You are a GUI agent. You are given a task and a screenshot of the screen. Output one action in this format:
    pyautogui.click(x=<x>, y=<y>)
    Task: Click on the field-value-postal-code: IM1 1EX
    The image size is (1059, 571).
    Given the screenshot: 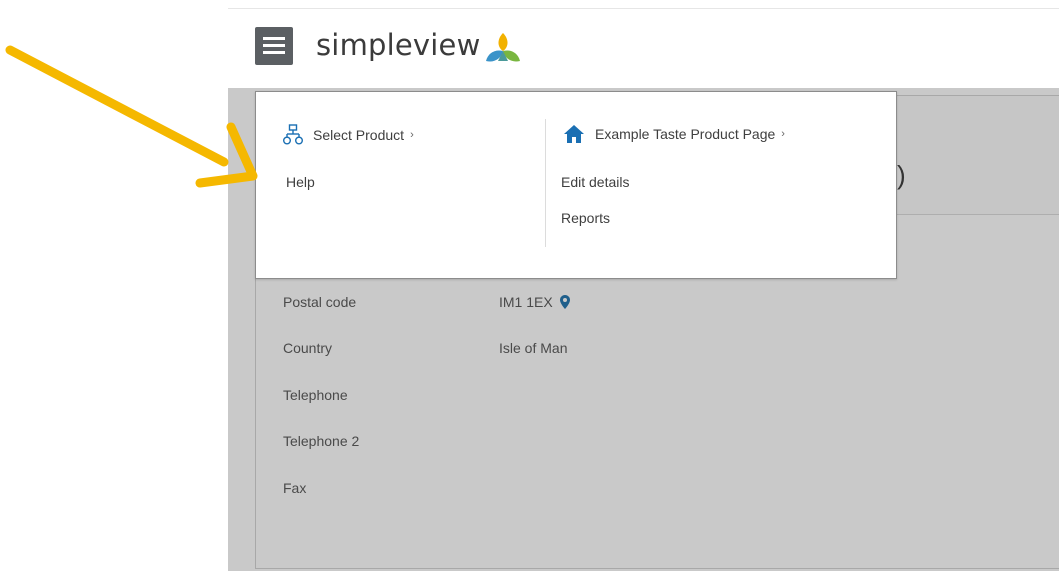 What is the action you would take?
    pyautogui.click(x=534, y=302)
    